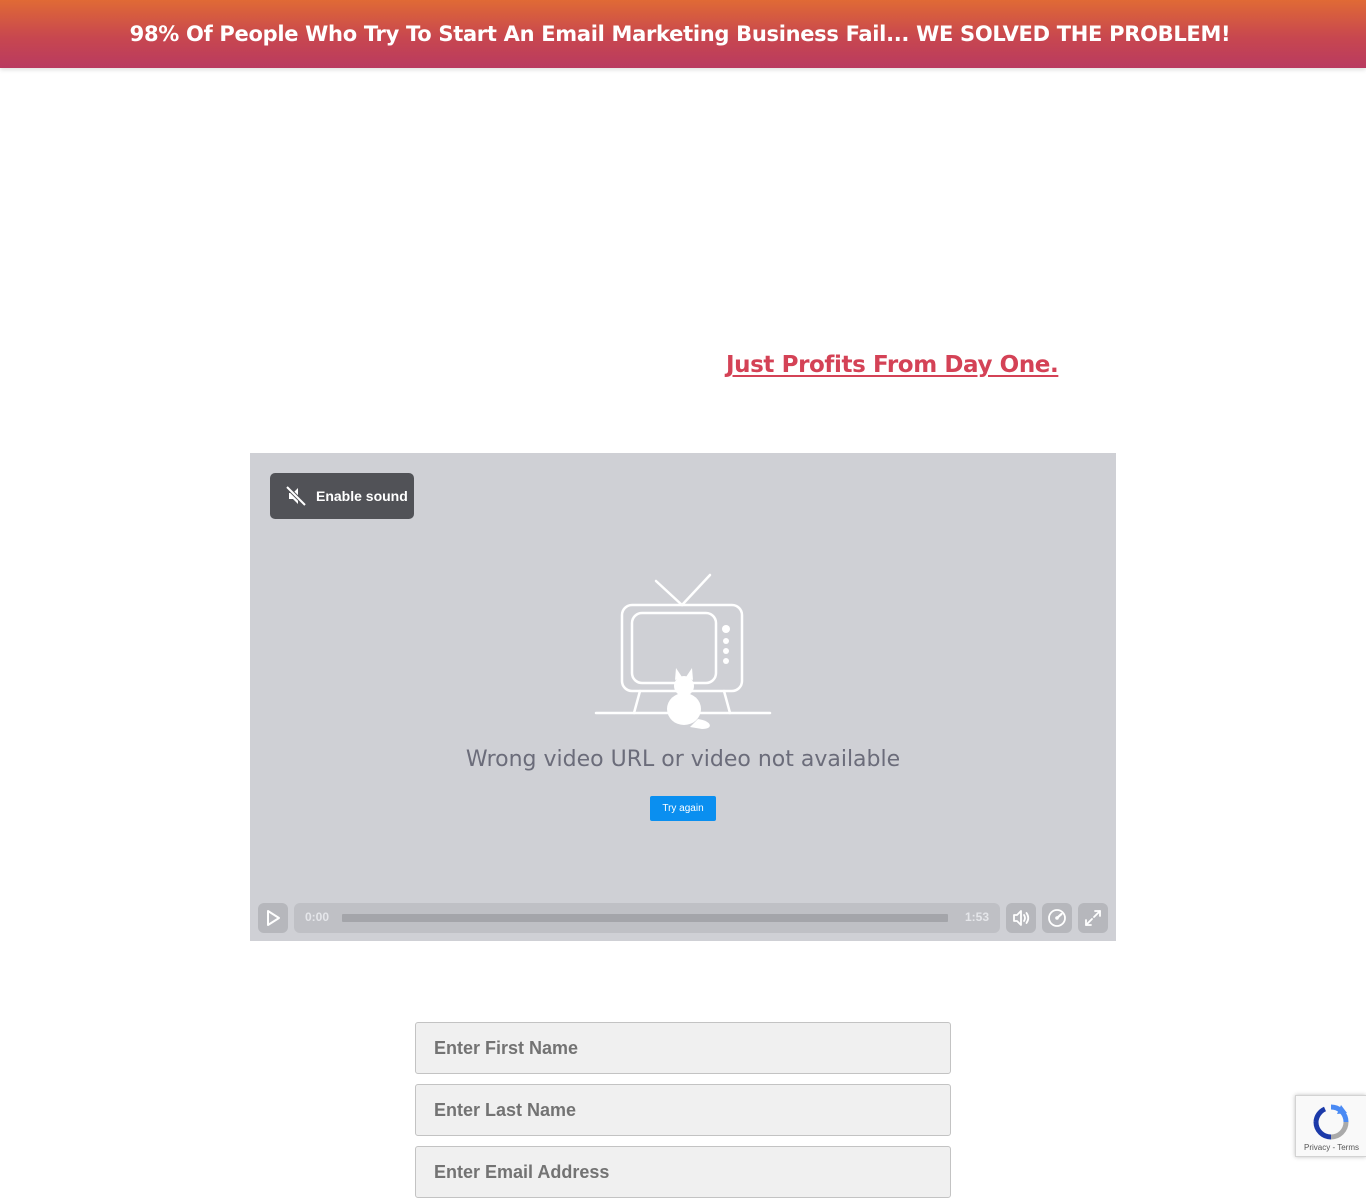 The height and width of the screenshot is (1198, 1366). I want to click on video-error-message: Wrong video URL or video not available, so click(683, 759).